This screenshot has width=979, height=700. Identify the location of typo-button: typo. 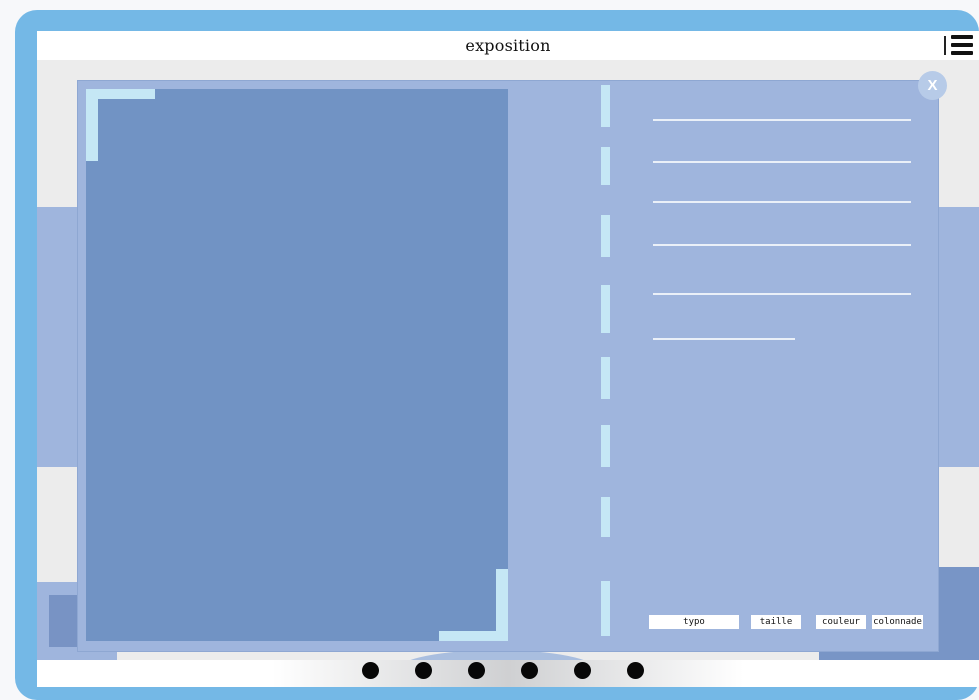
(694, 622).